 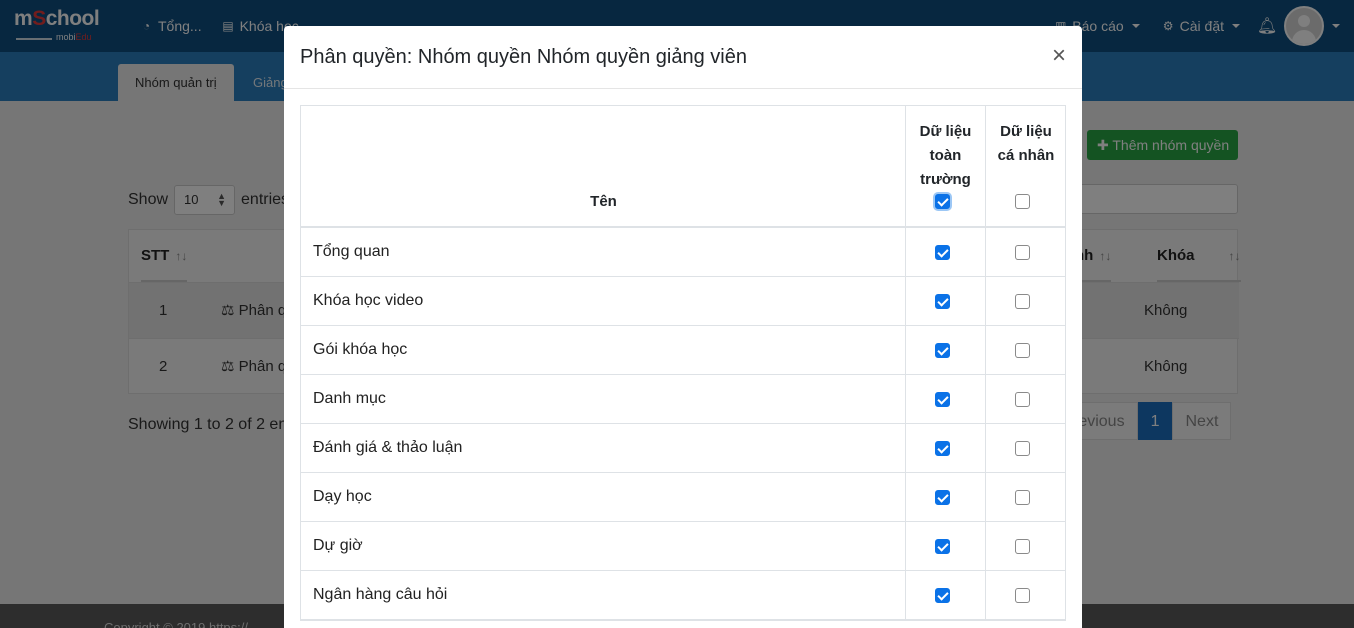 I want to click on select-all-school-checkbox, so click(x=942, y=201).